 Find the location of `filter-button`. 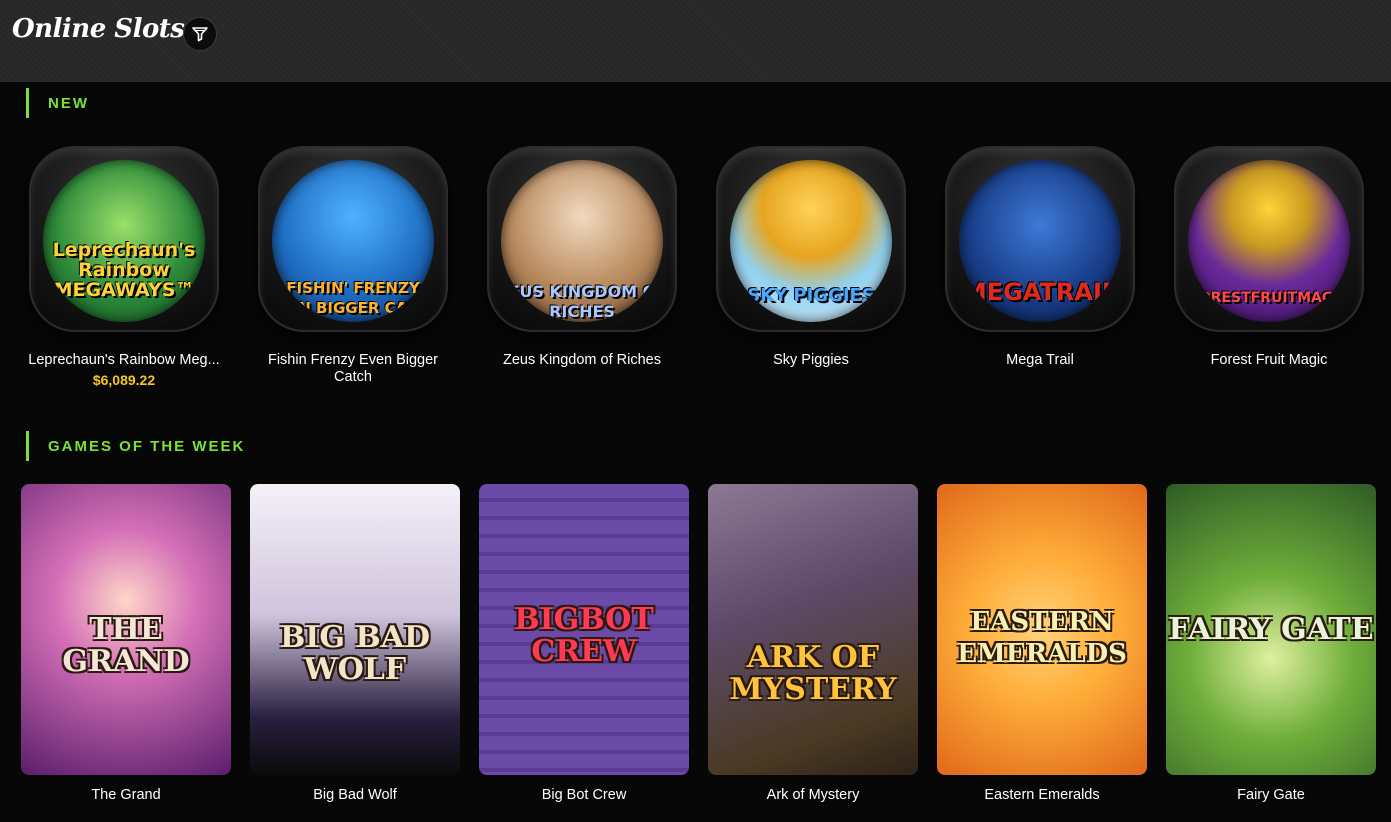

filter-button is located at coordinates (200, 34).